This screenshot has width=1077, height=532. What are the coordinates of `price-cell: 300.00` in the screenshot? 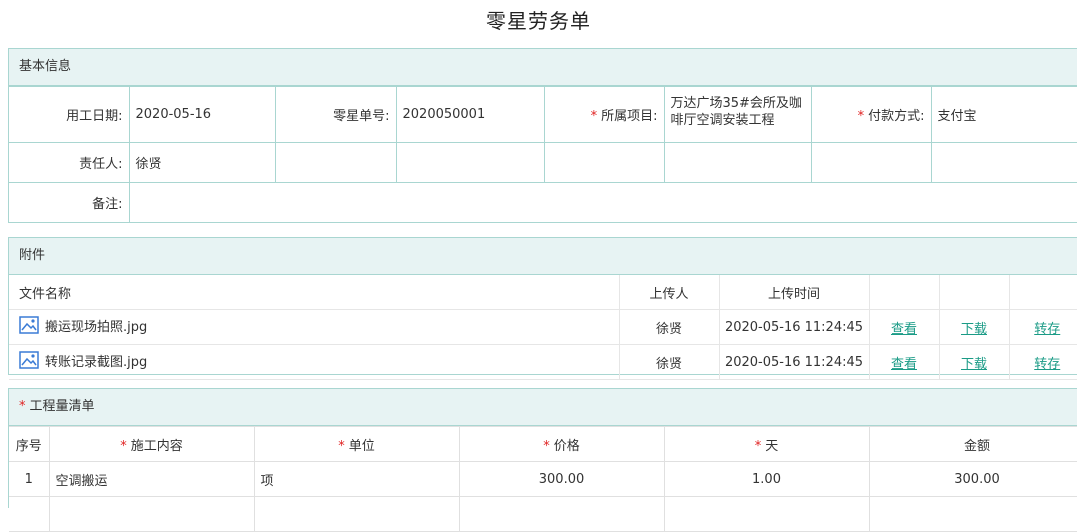 It's located at (561, 479).